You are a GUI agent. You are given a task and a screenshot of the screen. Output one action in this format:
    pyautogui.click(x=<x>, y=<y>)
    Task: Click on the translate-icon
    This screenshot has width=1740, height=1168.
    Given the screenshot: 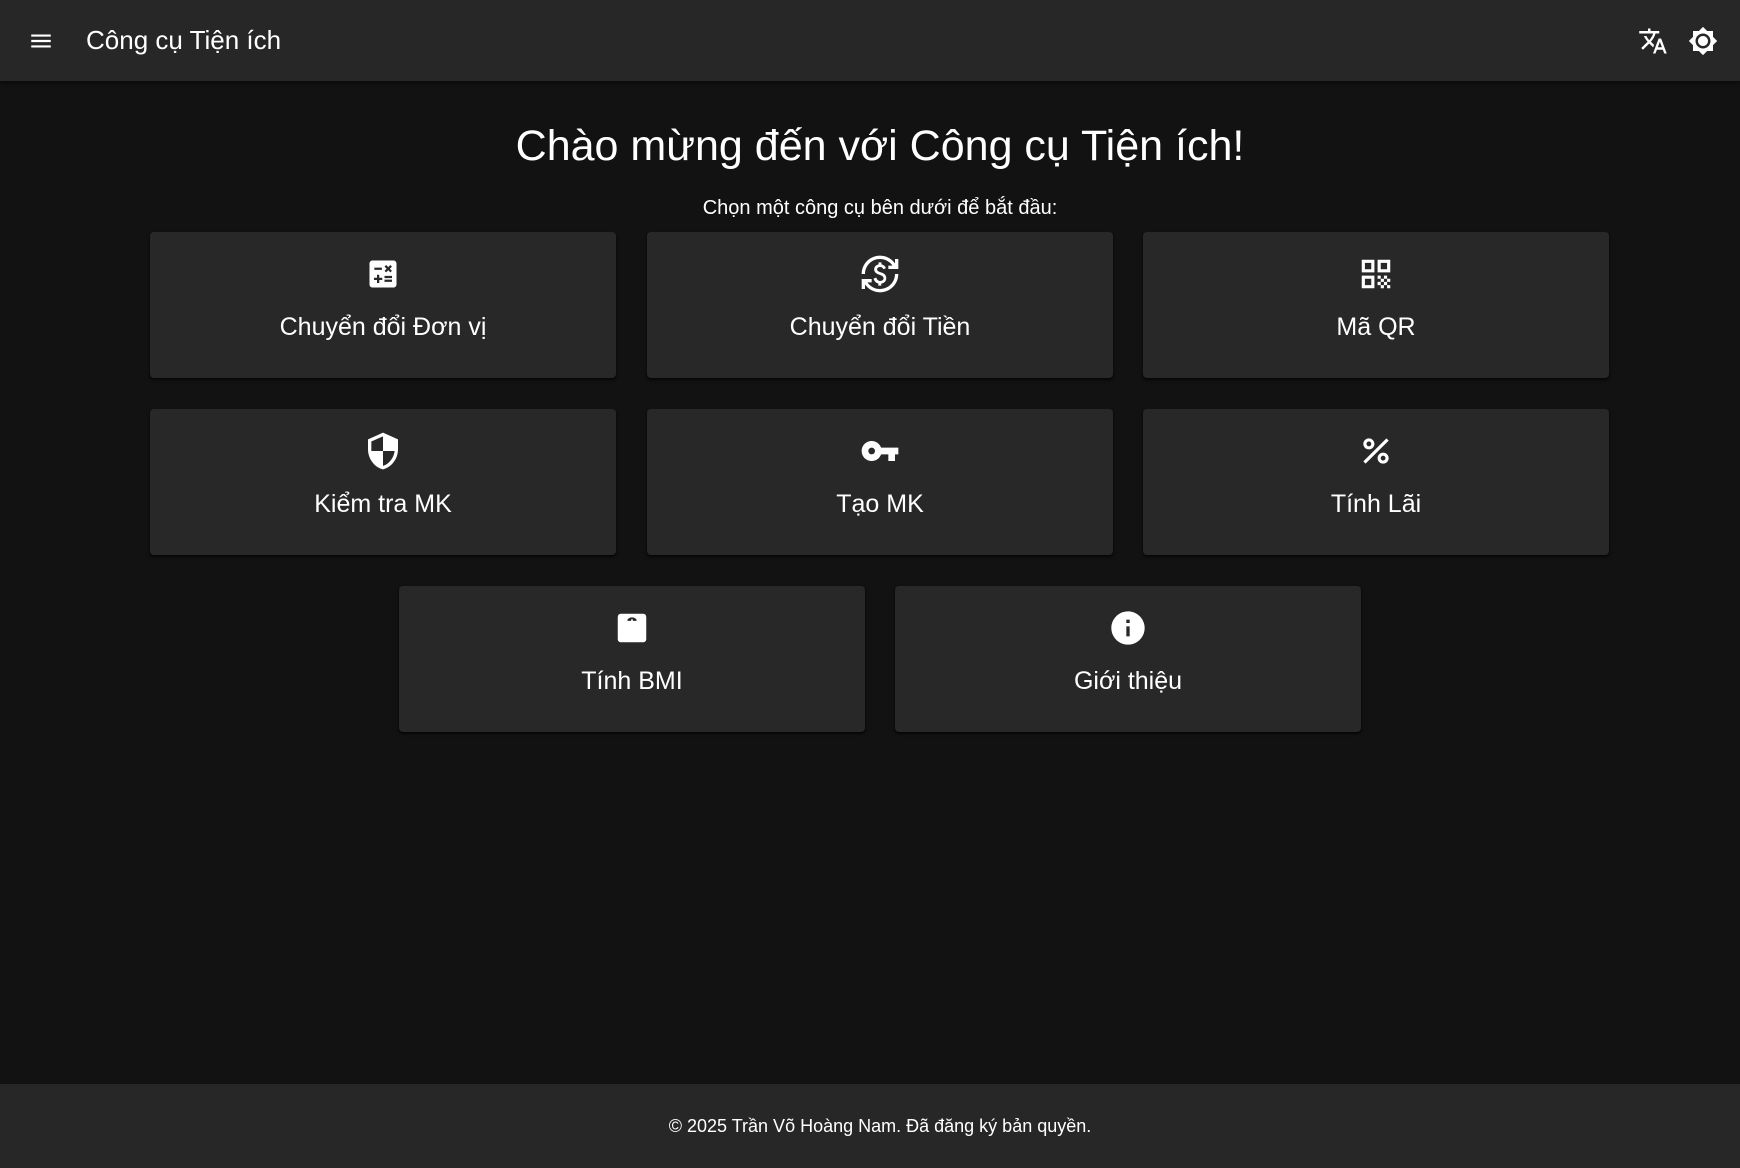 What is the action you would take?
    pyautogui.click(x=1653, y=41)
    